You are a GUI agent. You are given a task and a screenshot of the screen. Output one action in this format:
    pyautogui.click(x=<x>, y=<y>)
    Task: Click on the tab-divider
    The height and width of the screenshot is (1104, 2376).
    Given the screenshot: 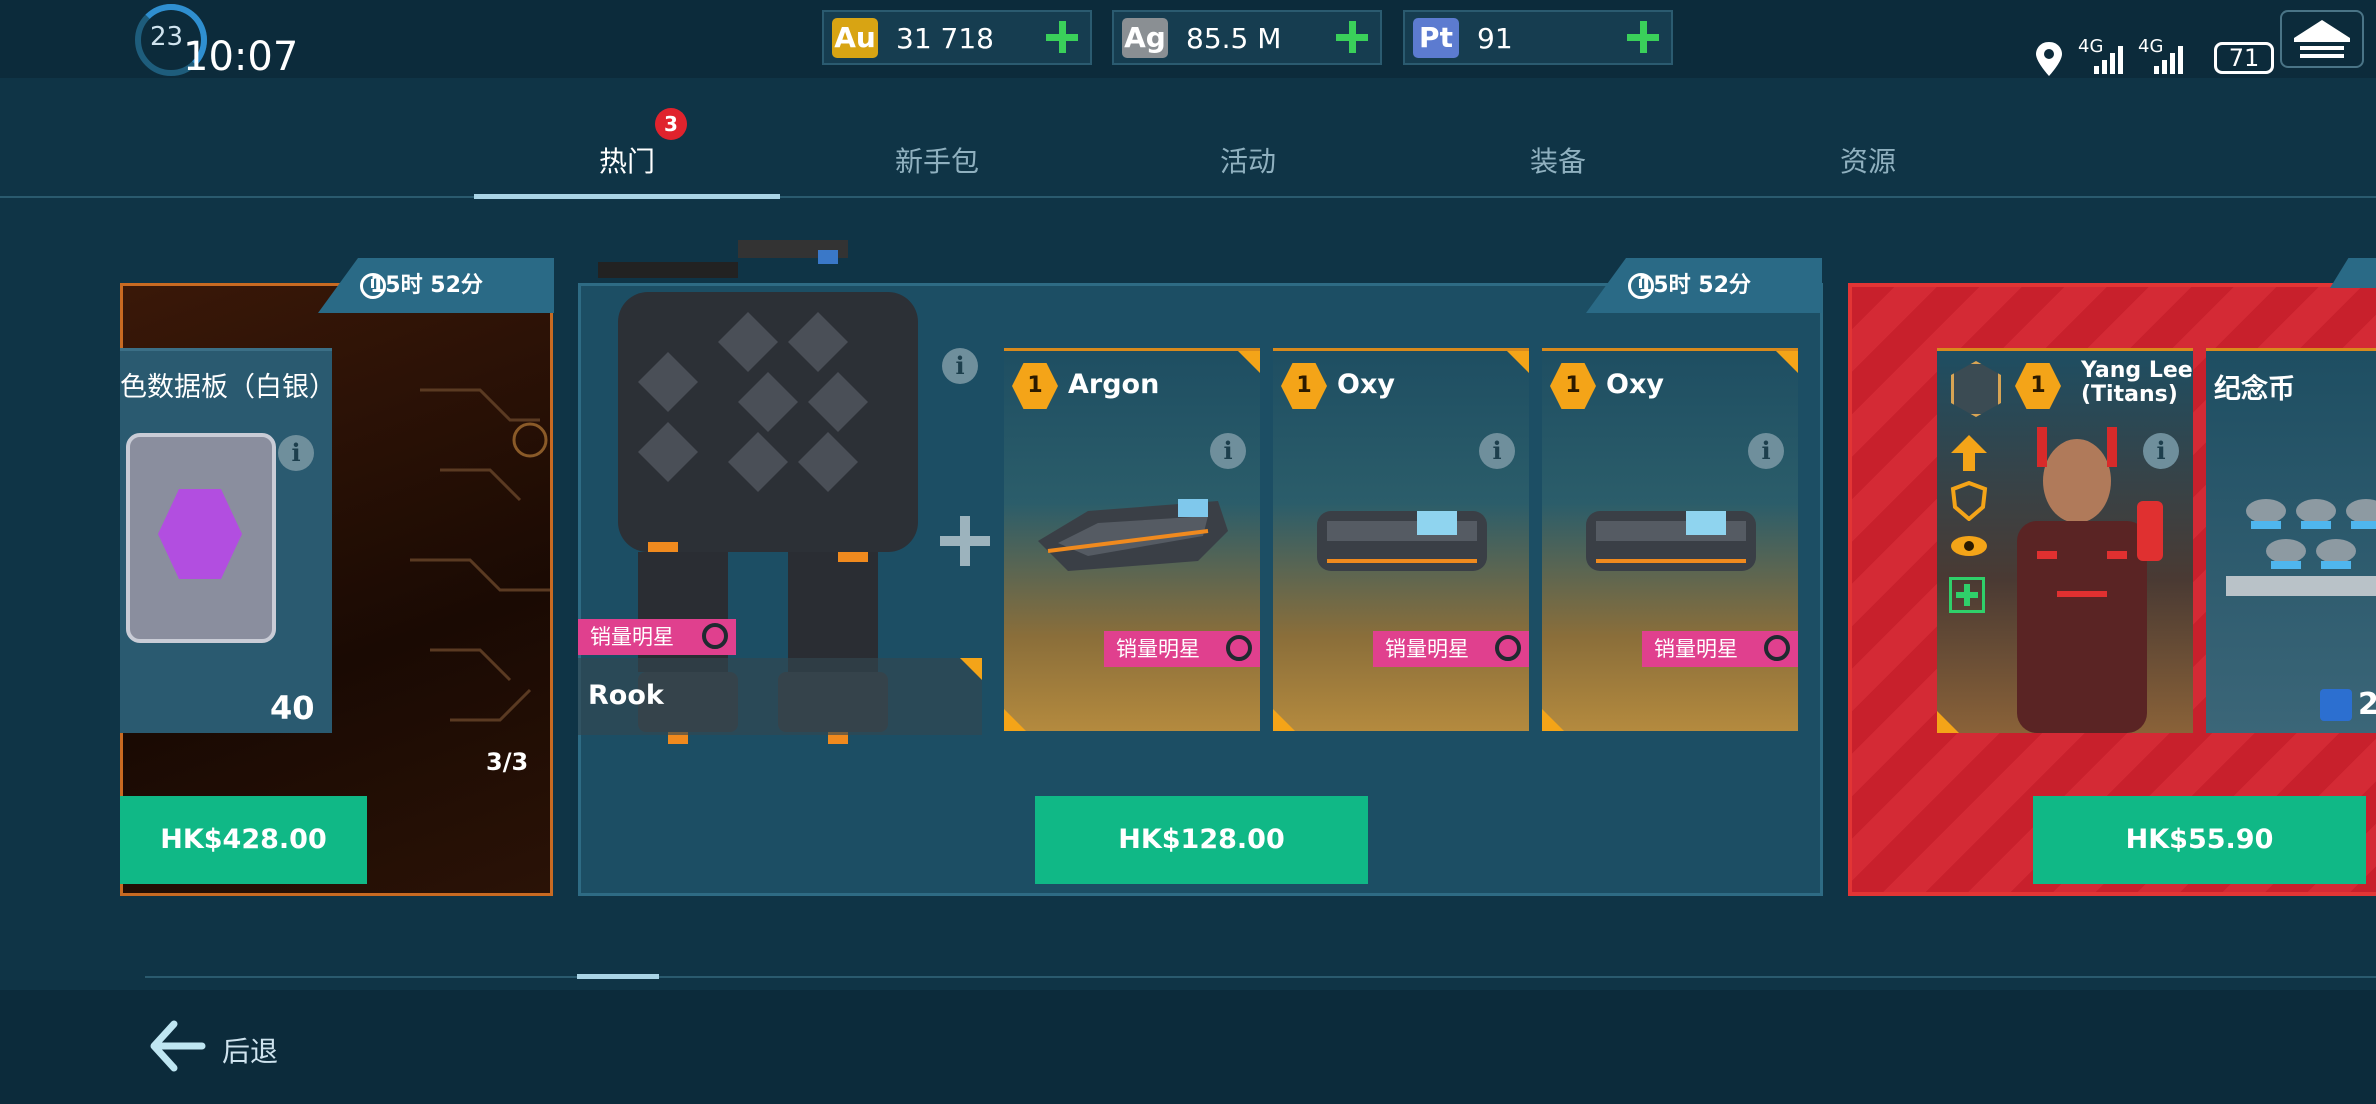 What is the action you would take?
    pyautogui.click(x=1188, y=197)
    